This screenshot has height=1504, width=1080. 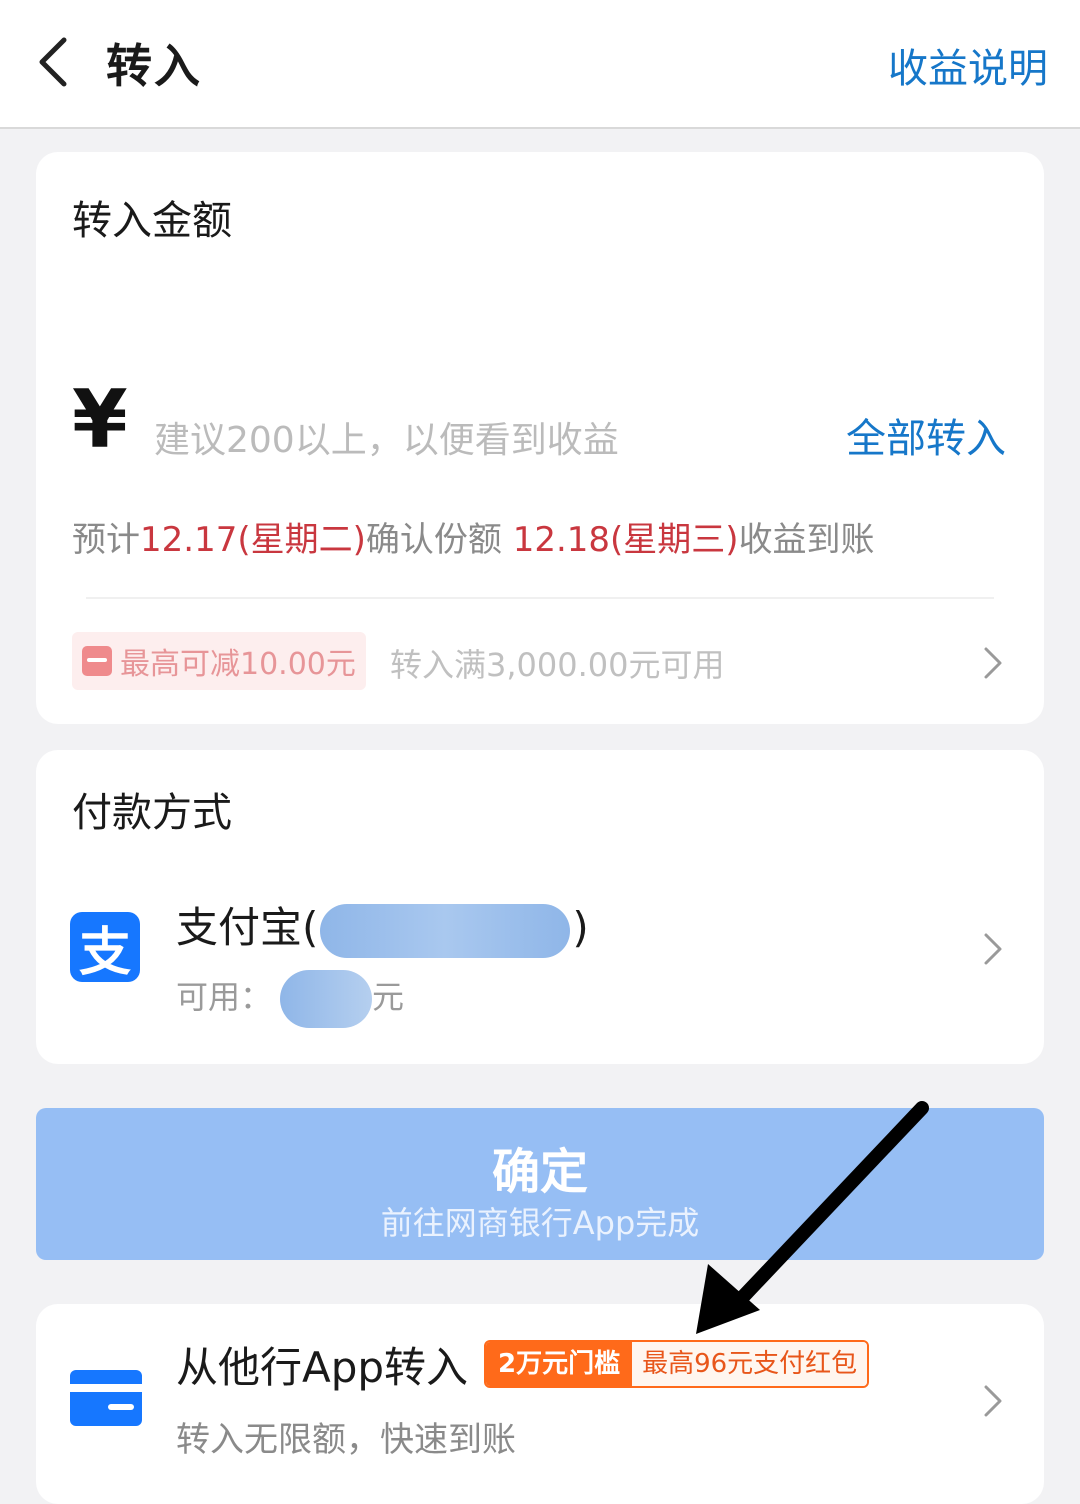 I want to click on other-bank-title: 从他行App转入, so click(x=322, y=1367).